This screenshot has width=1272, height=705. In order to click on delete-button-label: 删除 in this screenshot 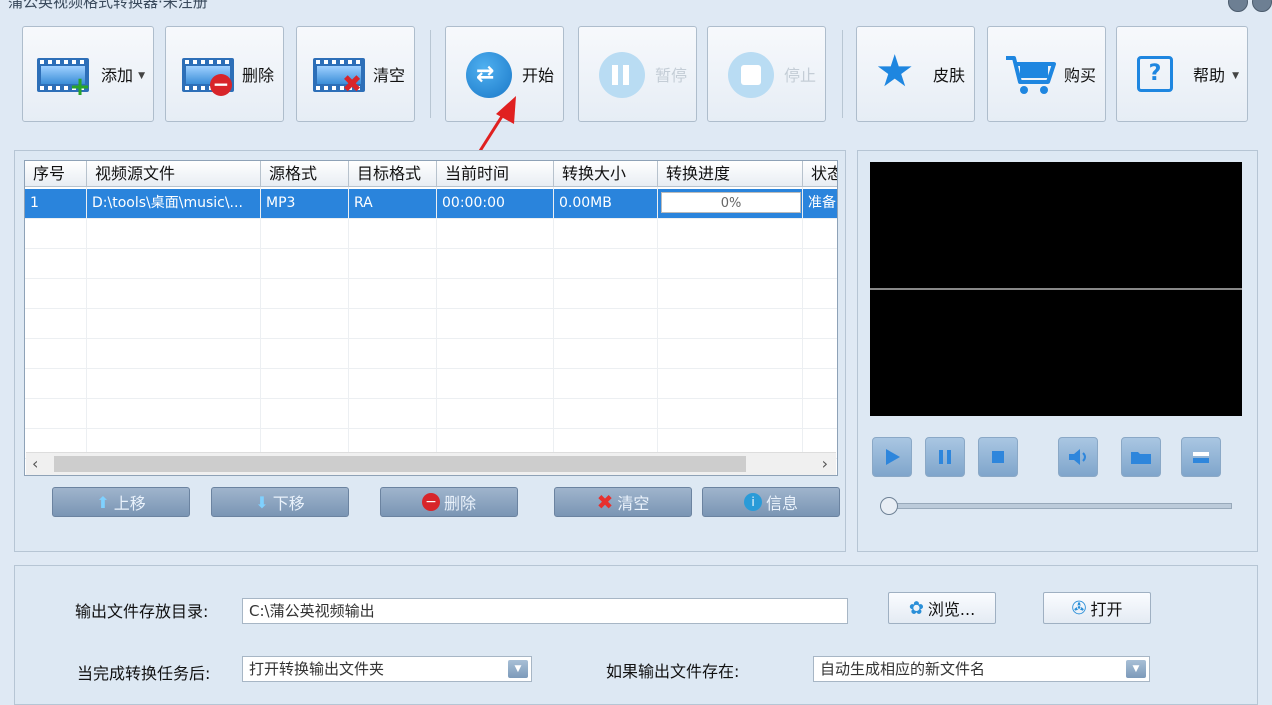, I will do `click(258, 75)`.